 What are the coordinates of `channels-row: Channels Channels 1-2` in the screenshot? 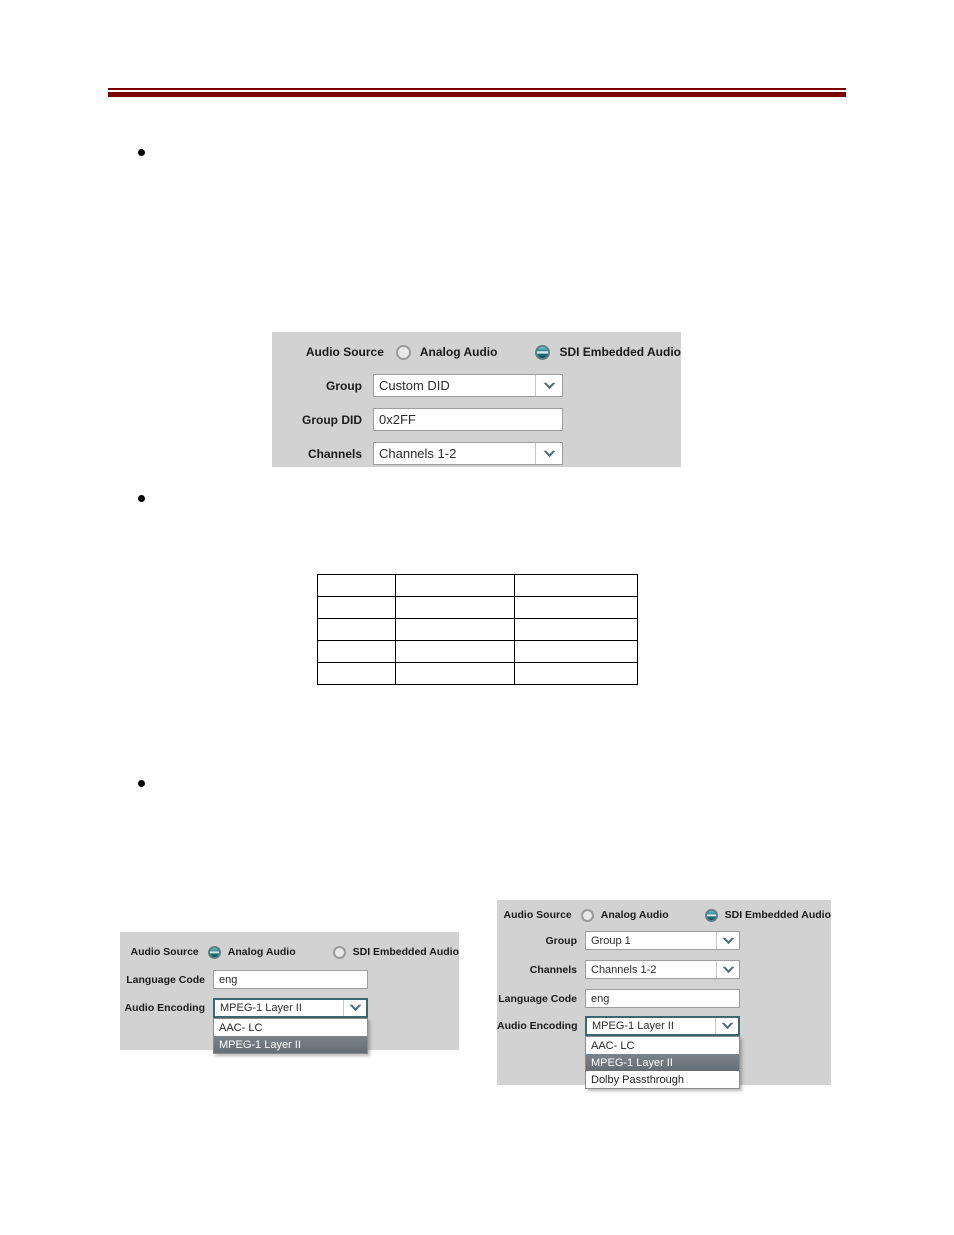 It's located at (476, 453).